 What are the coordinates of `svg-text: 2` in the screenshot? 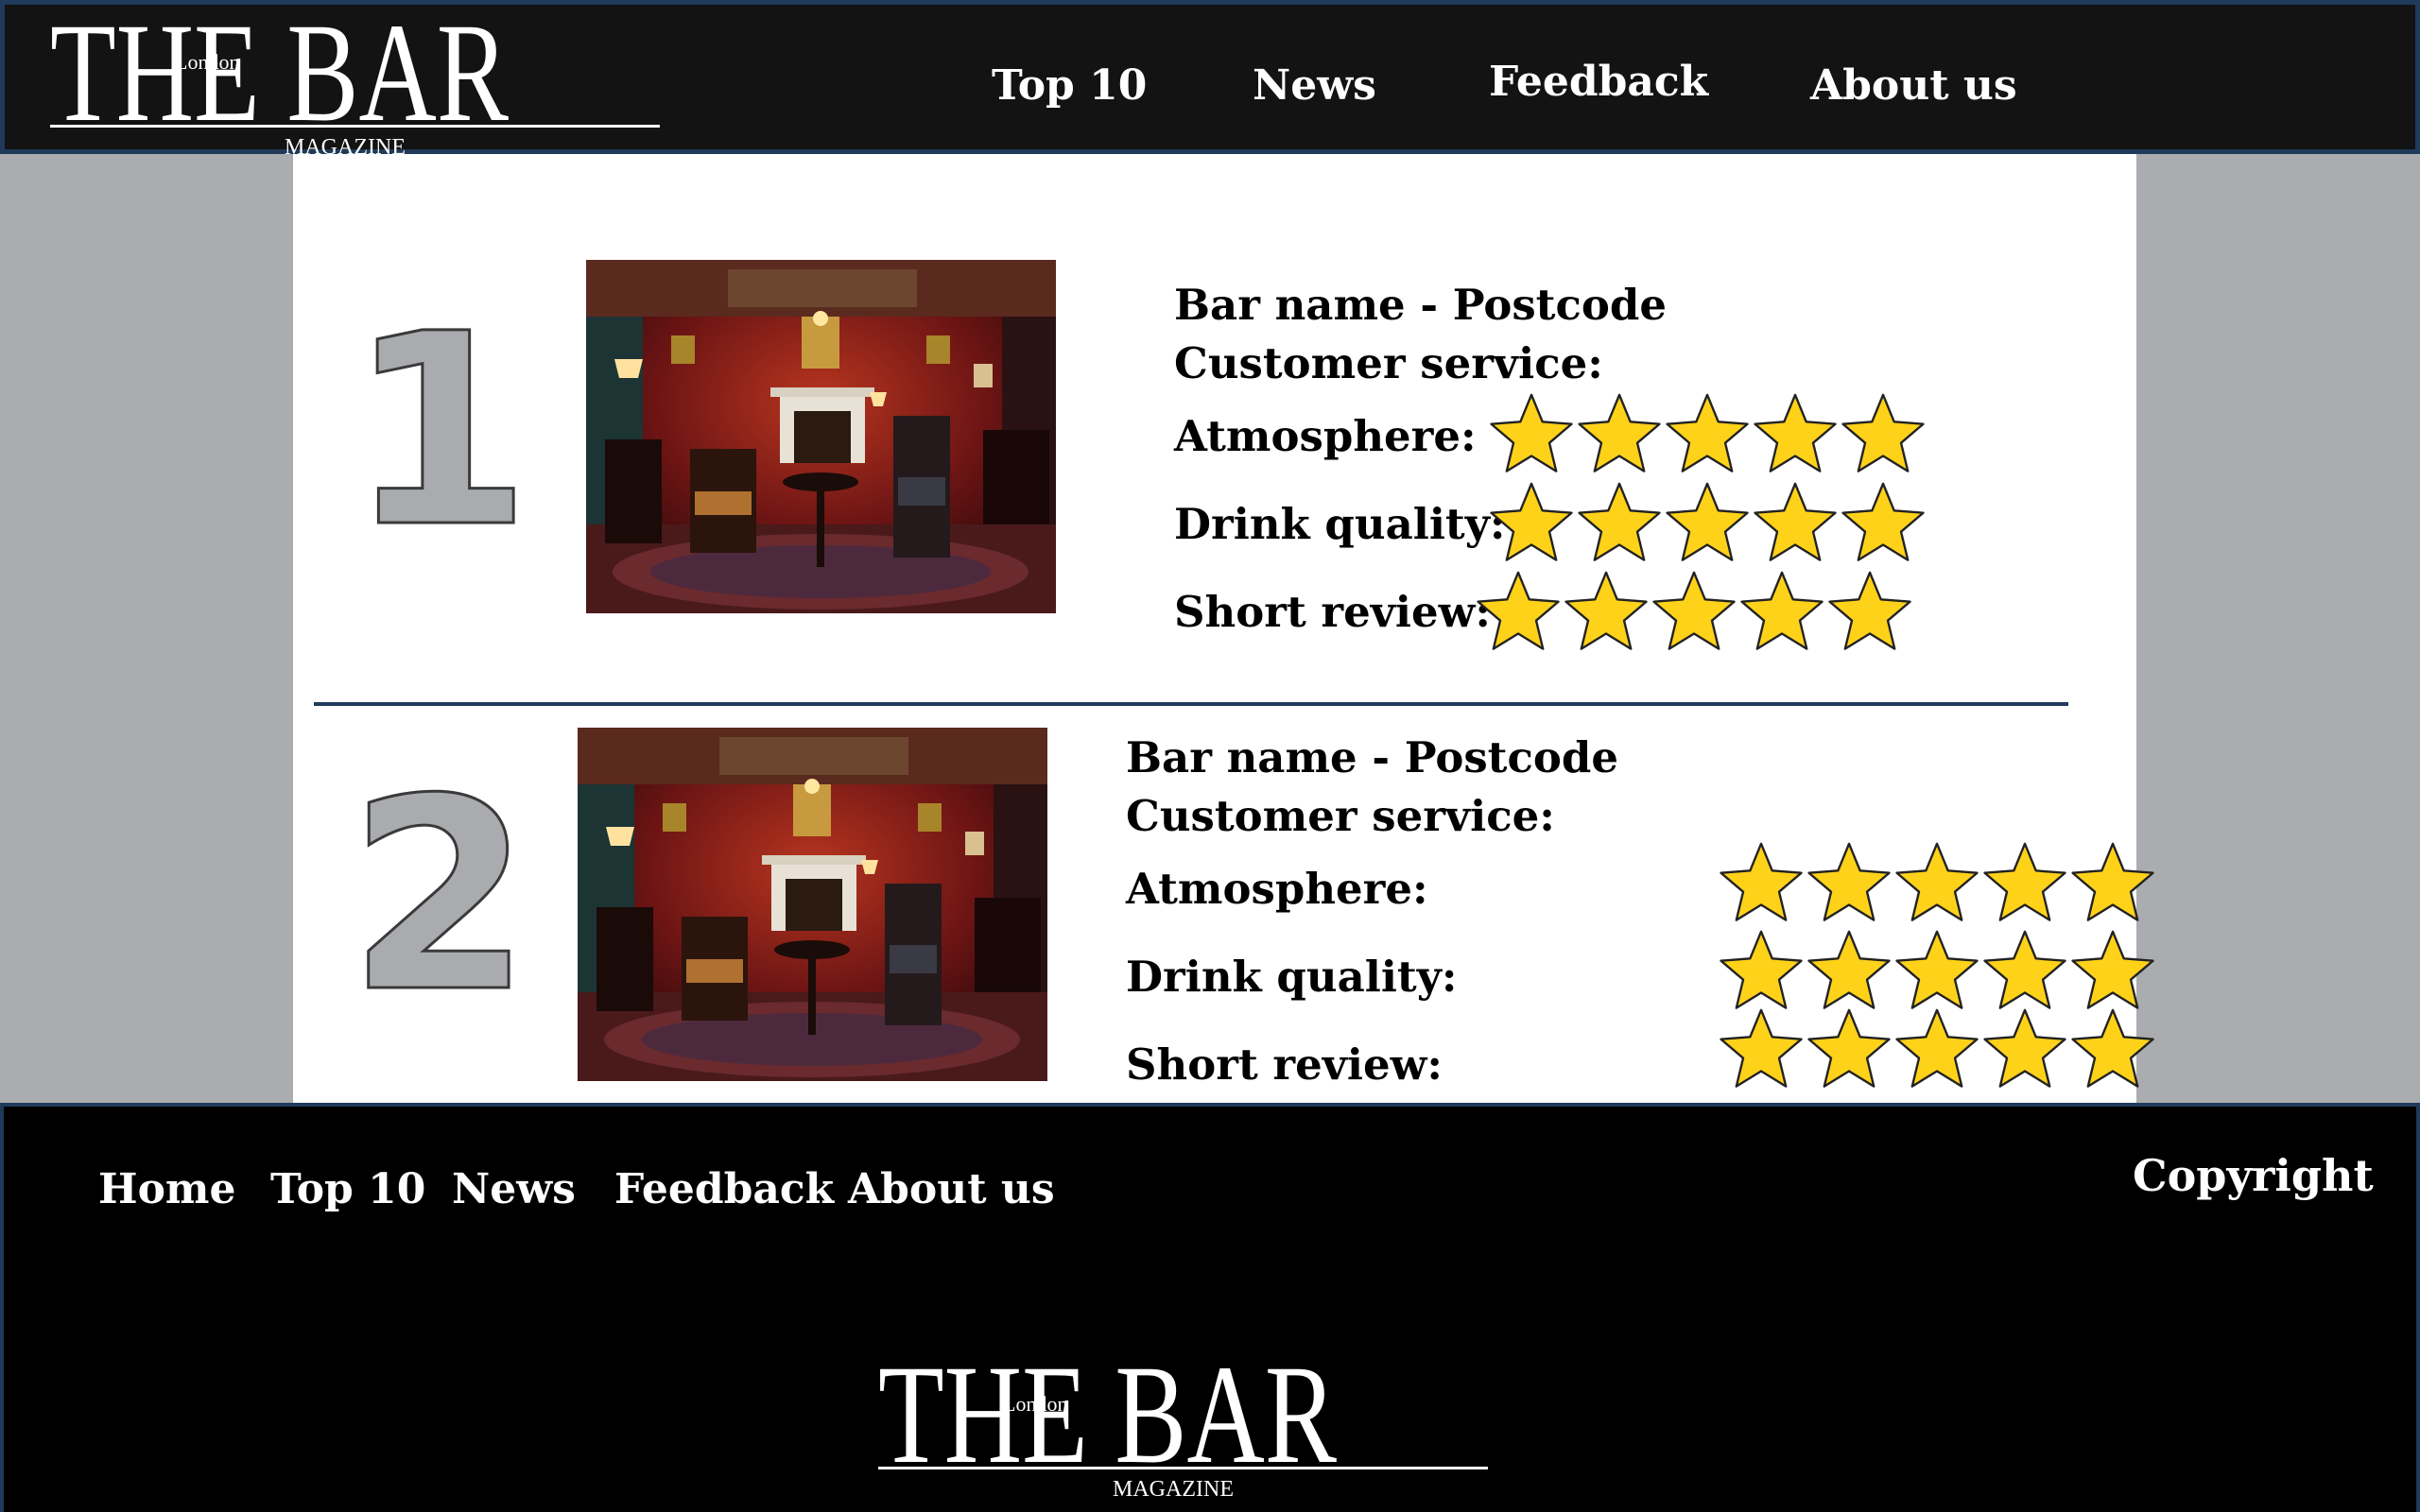 It's located at (440, 897).